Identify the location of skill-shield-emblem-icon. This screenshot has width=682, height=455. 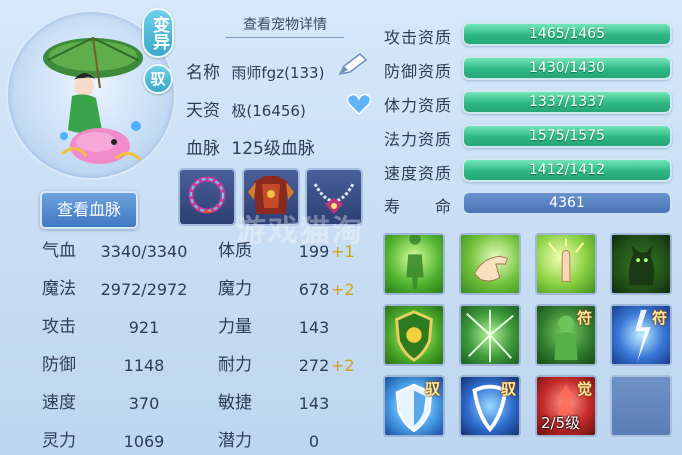
(414, 336).